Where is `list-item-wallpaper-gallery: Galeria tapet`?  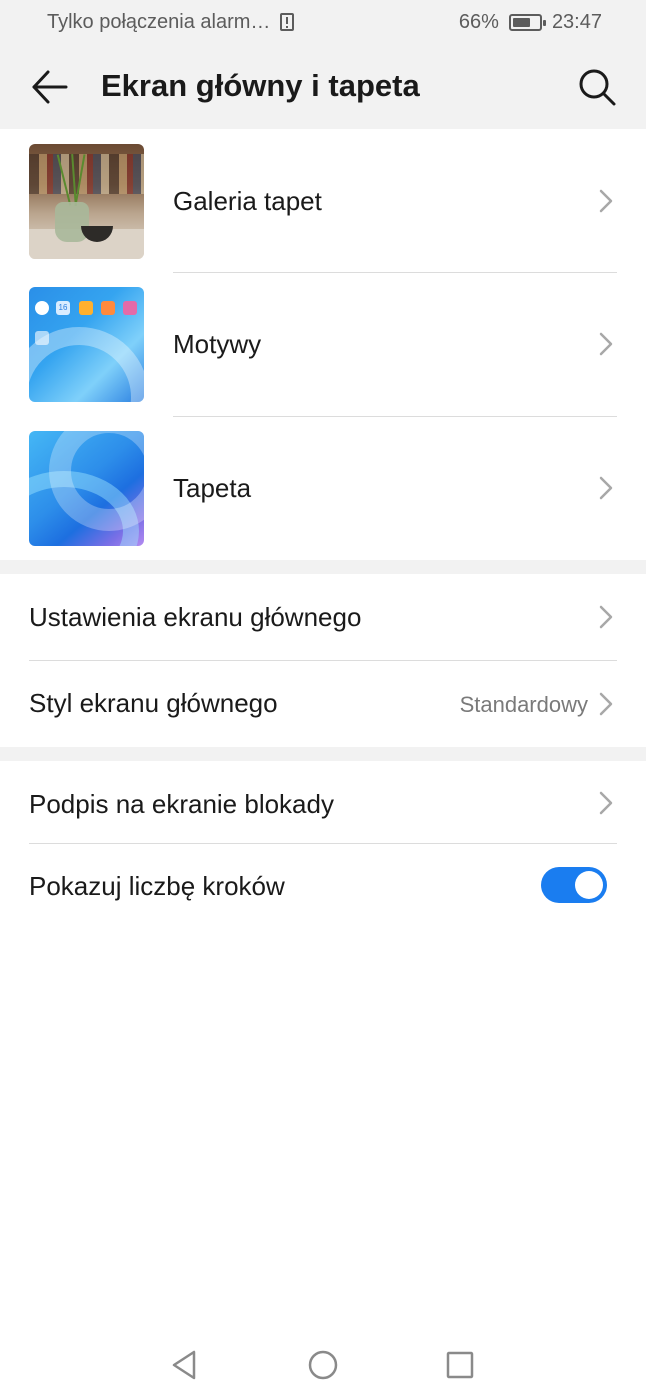 list-item-wallpaper-gallery: Galeria tapet is located at coordinates (323, 216).